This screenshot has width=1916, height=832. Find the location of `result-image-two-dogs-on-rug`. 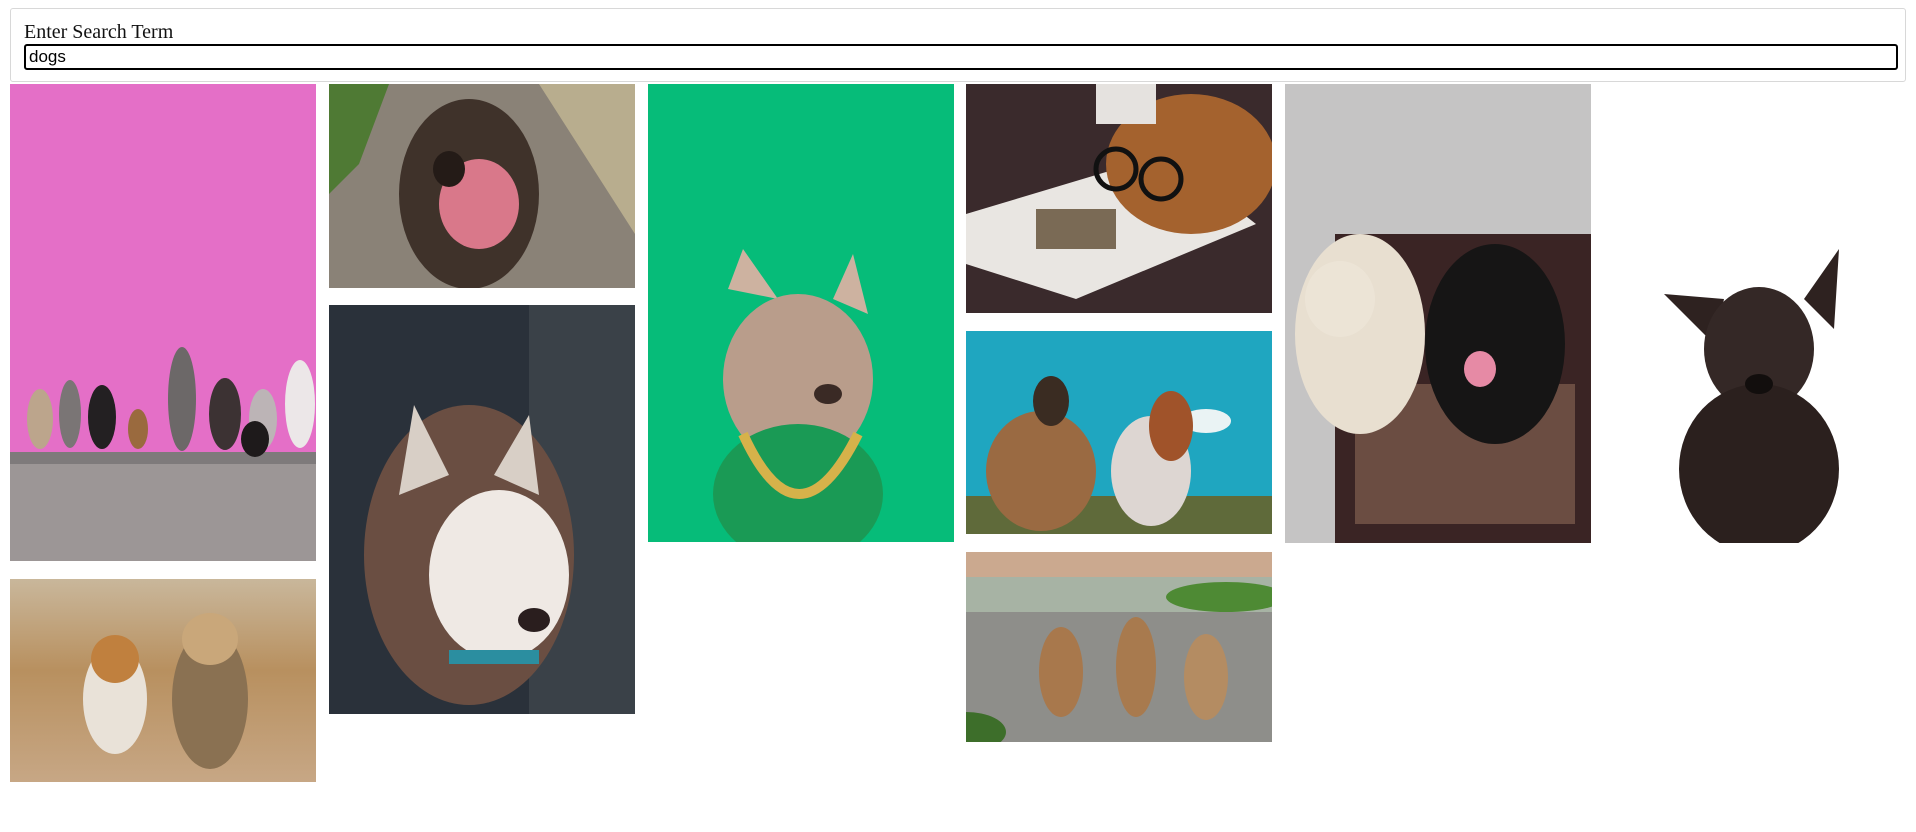

result-image-two-dogs-on-rug is located at coordinates (1438, 313).